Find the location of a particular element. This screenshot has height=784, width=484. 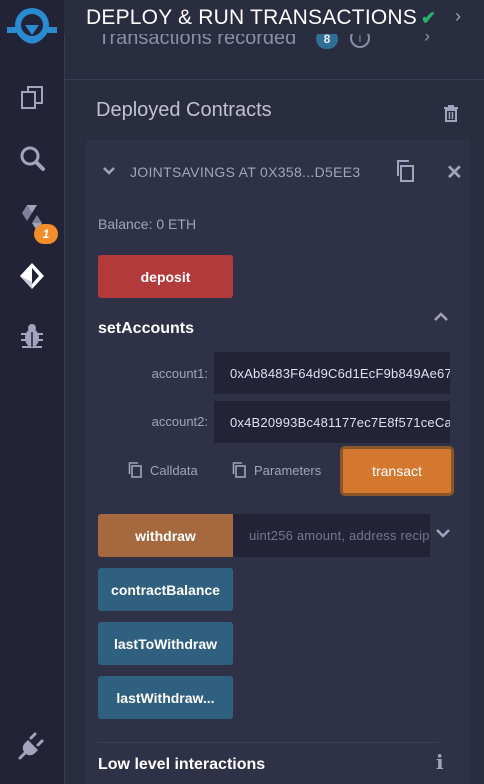

check-icon: ✔ is located at coordinates (429, 18).